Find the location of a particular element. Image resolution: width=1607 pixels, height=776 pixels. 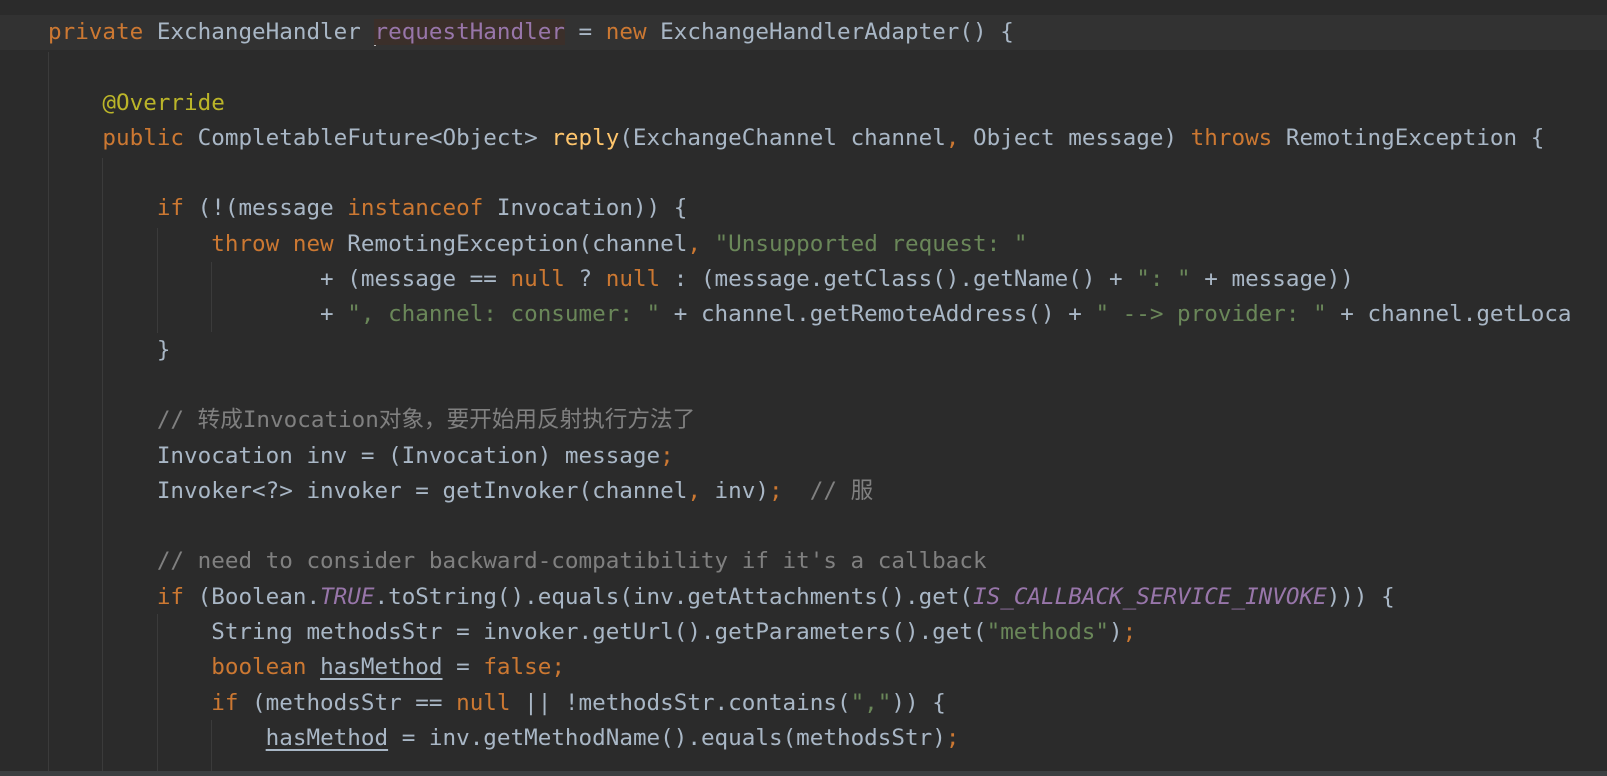

code-token: (ExchangeChannel channel is located at coordinates (782, 137).